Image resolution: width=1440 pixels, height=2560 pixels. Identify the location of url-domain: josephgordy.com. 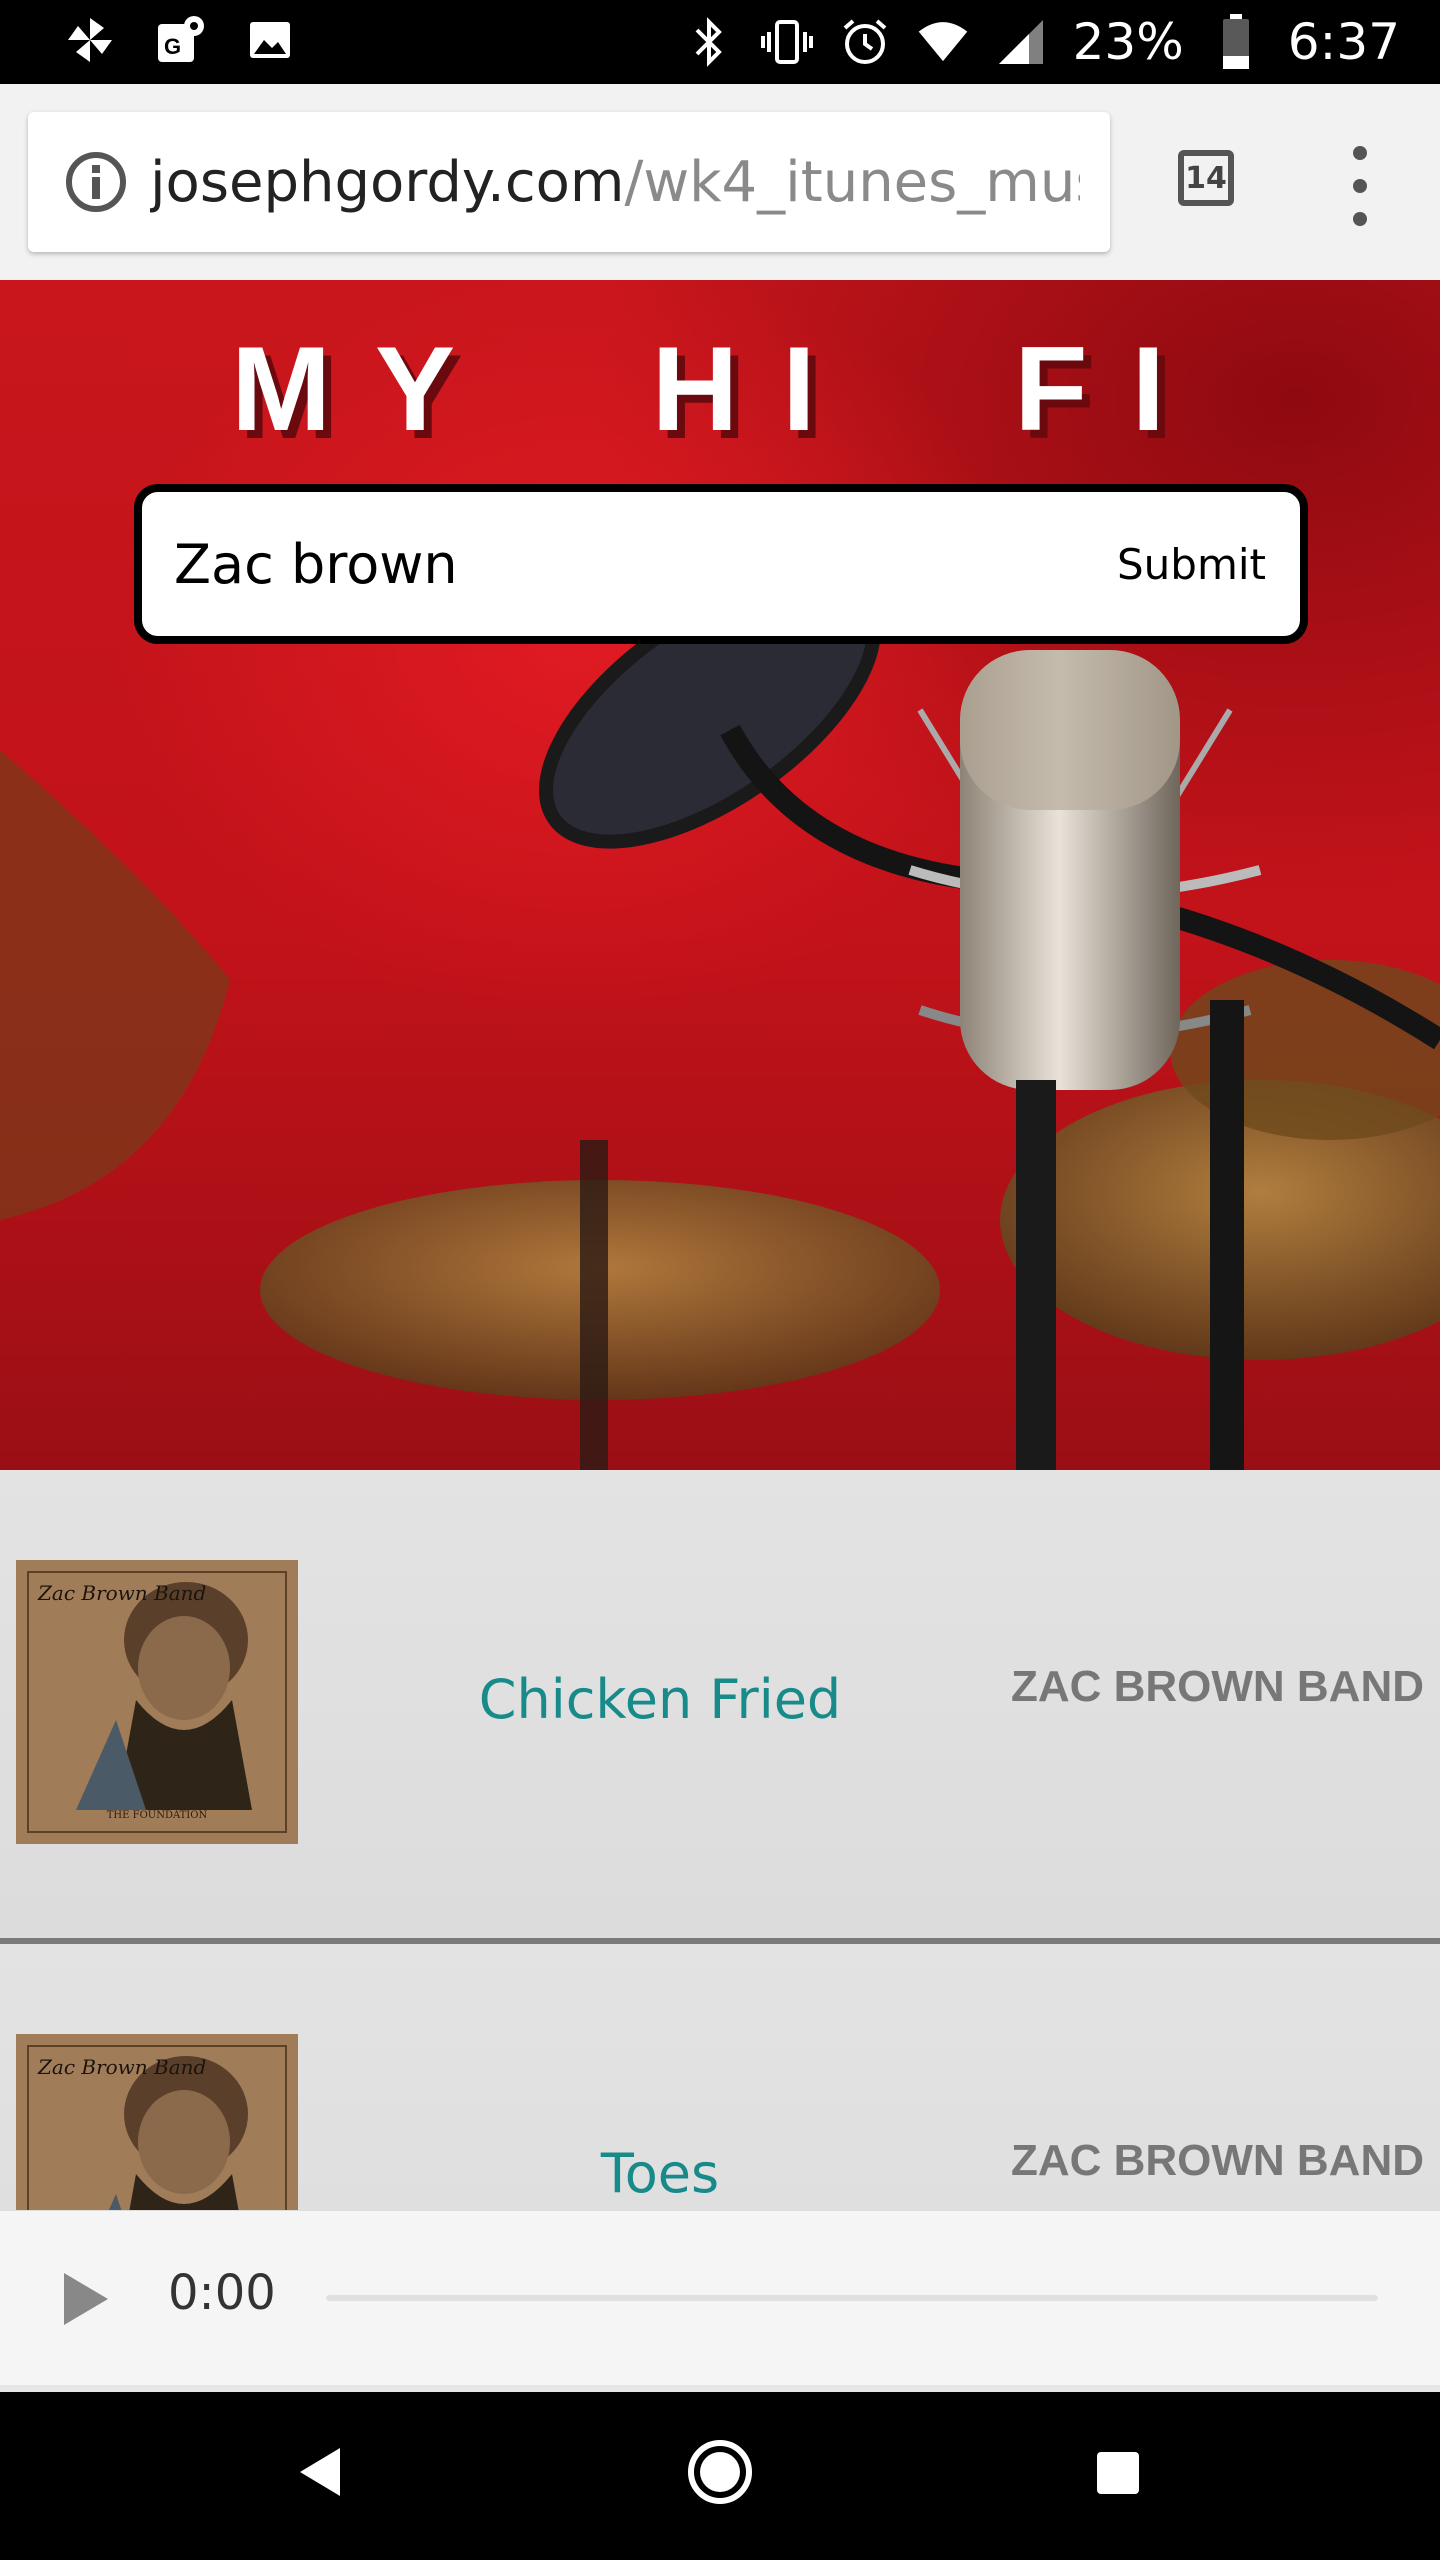
(387, 182).